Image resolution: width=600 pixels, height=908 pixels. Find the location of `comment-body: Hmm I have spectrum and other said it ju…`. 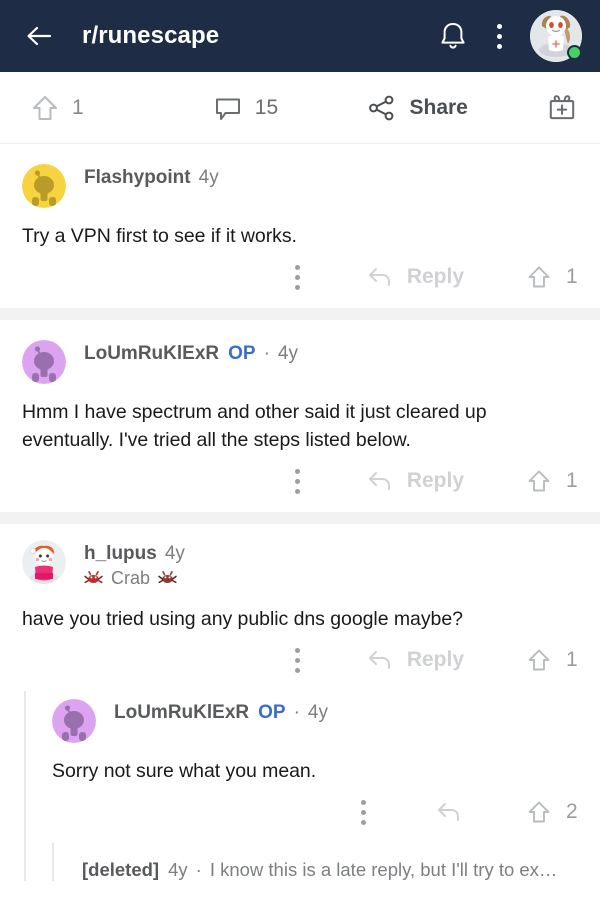

comment-body: Hmm I have spectrum and other said it ju… is located at coordinates (254, 426).